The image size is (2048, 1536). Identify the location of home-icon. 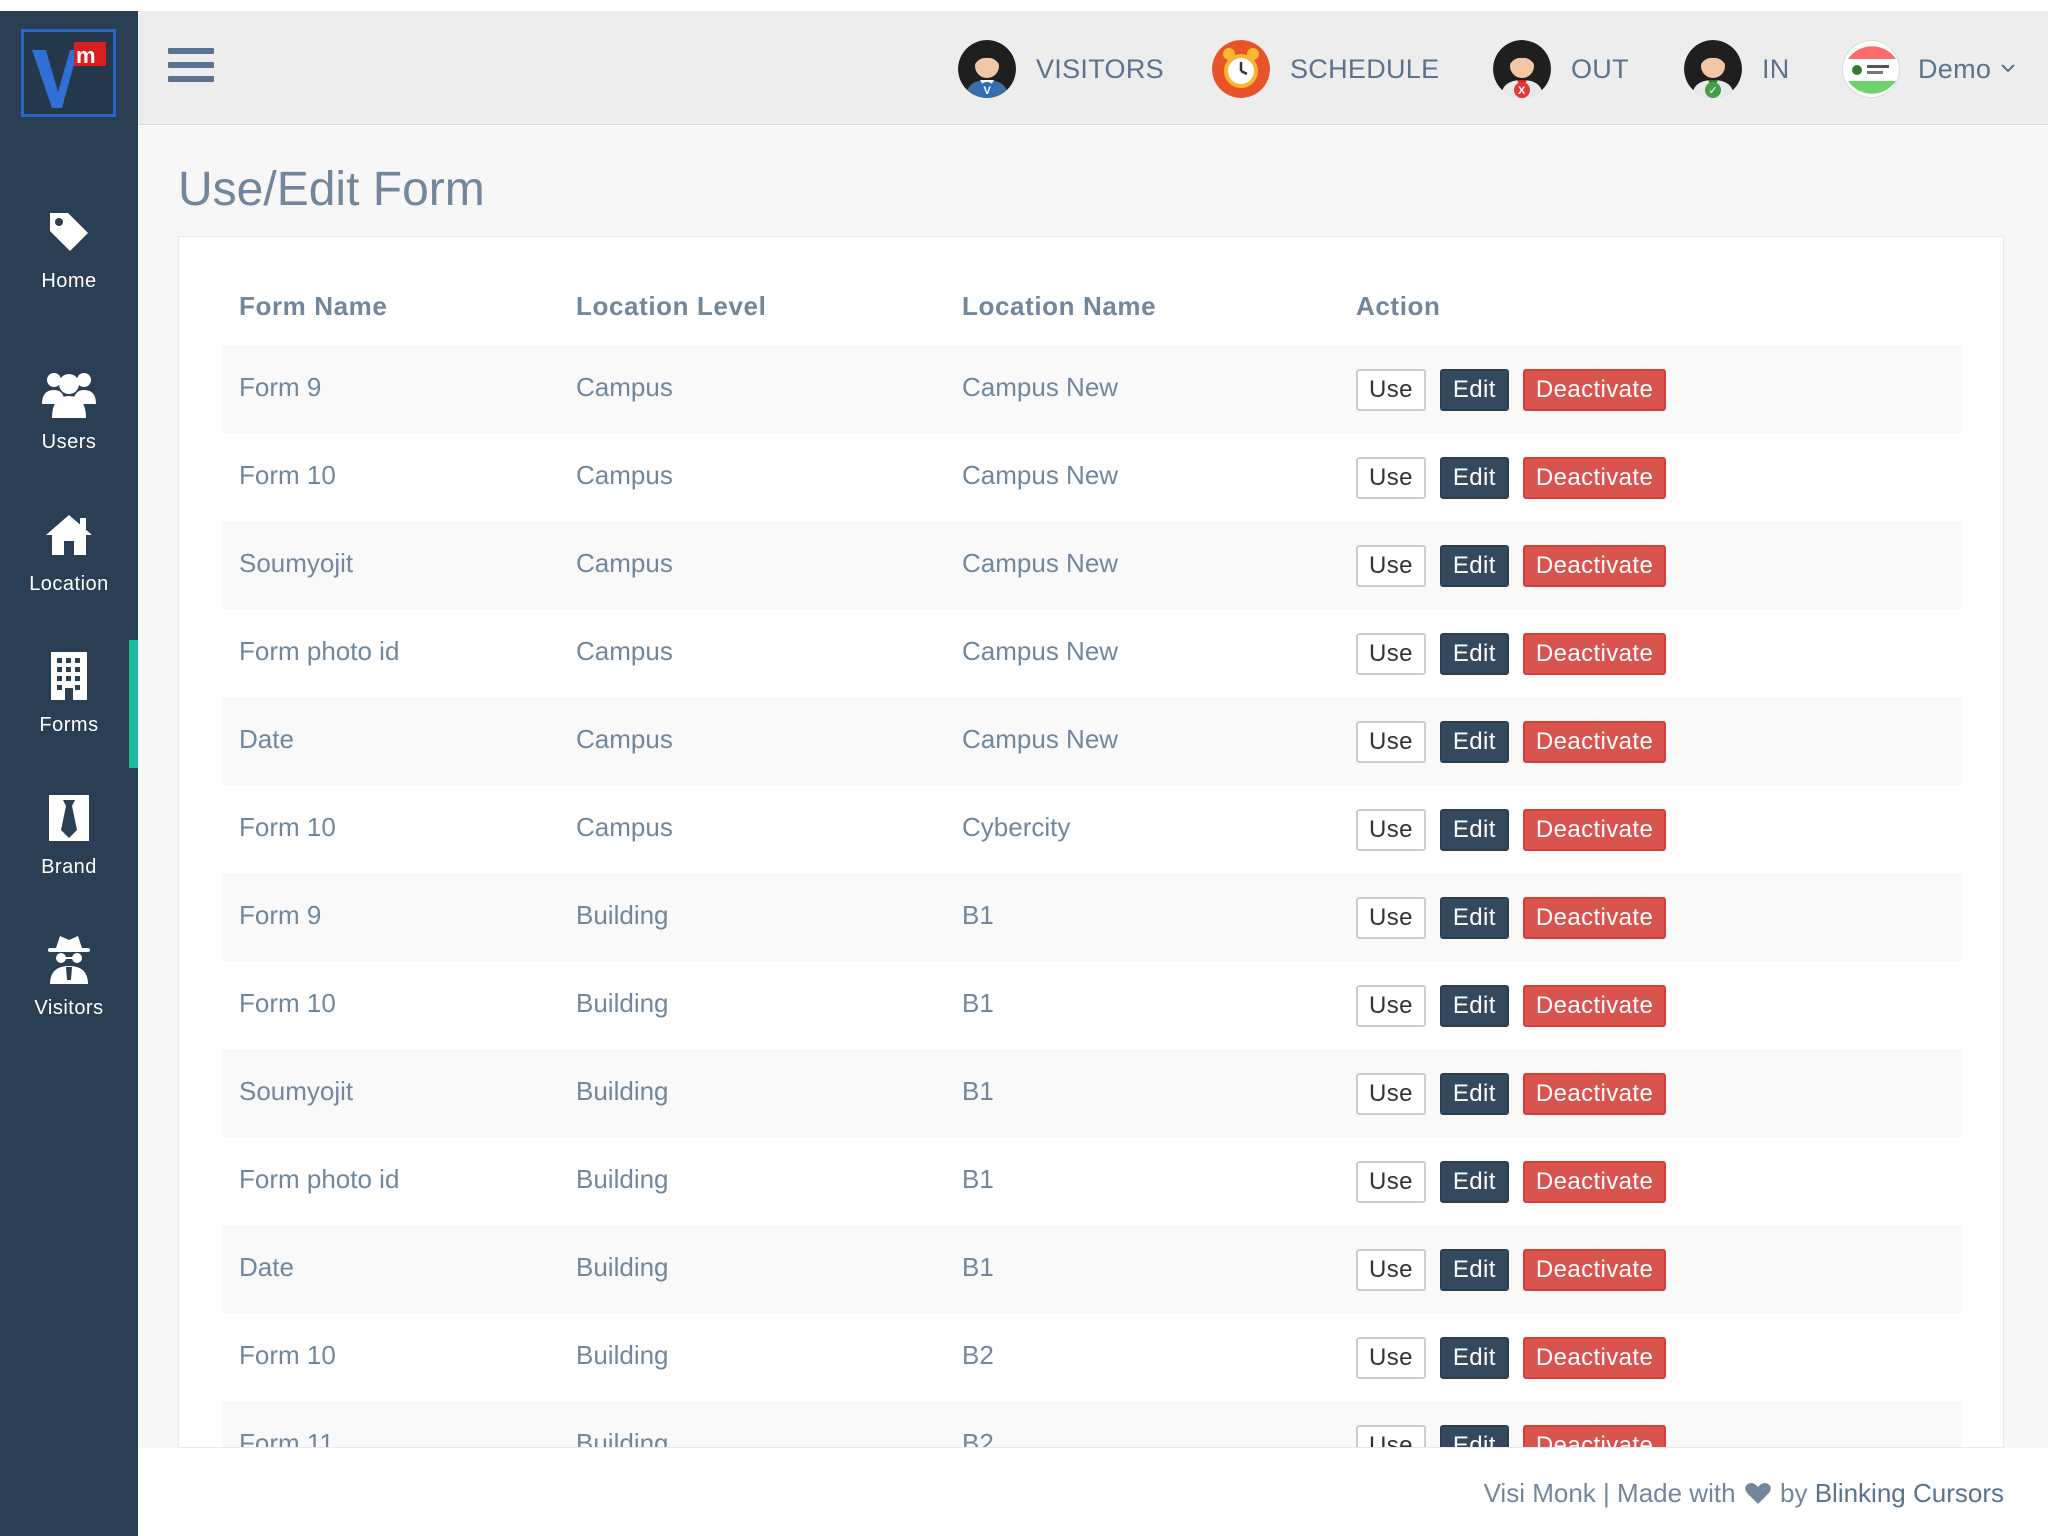
(69, 535).